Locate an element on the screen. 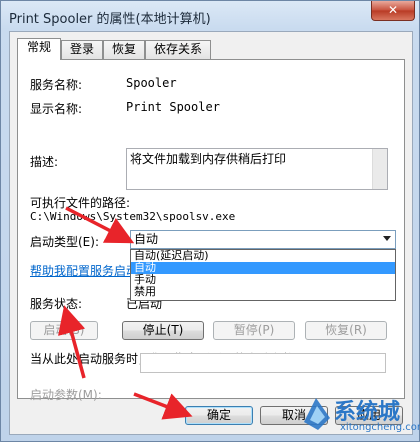 Image resolution: width=420 pixels, height=442 pixels. watermark-sub-text: xitongcheng.com is located at coordinates (380, 427).